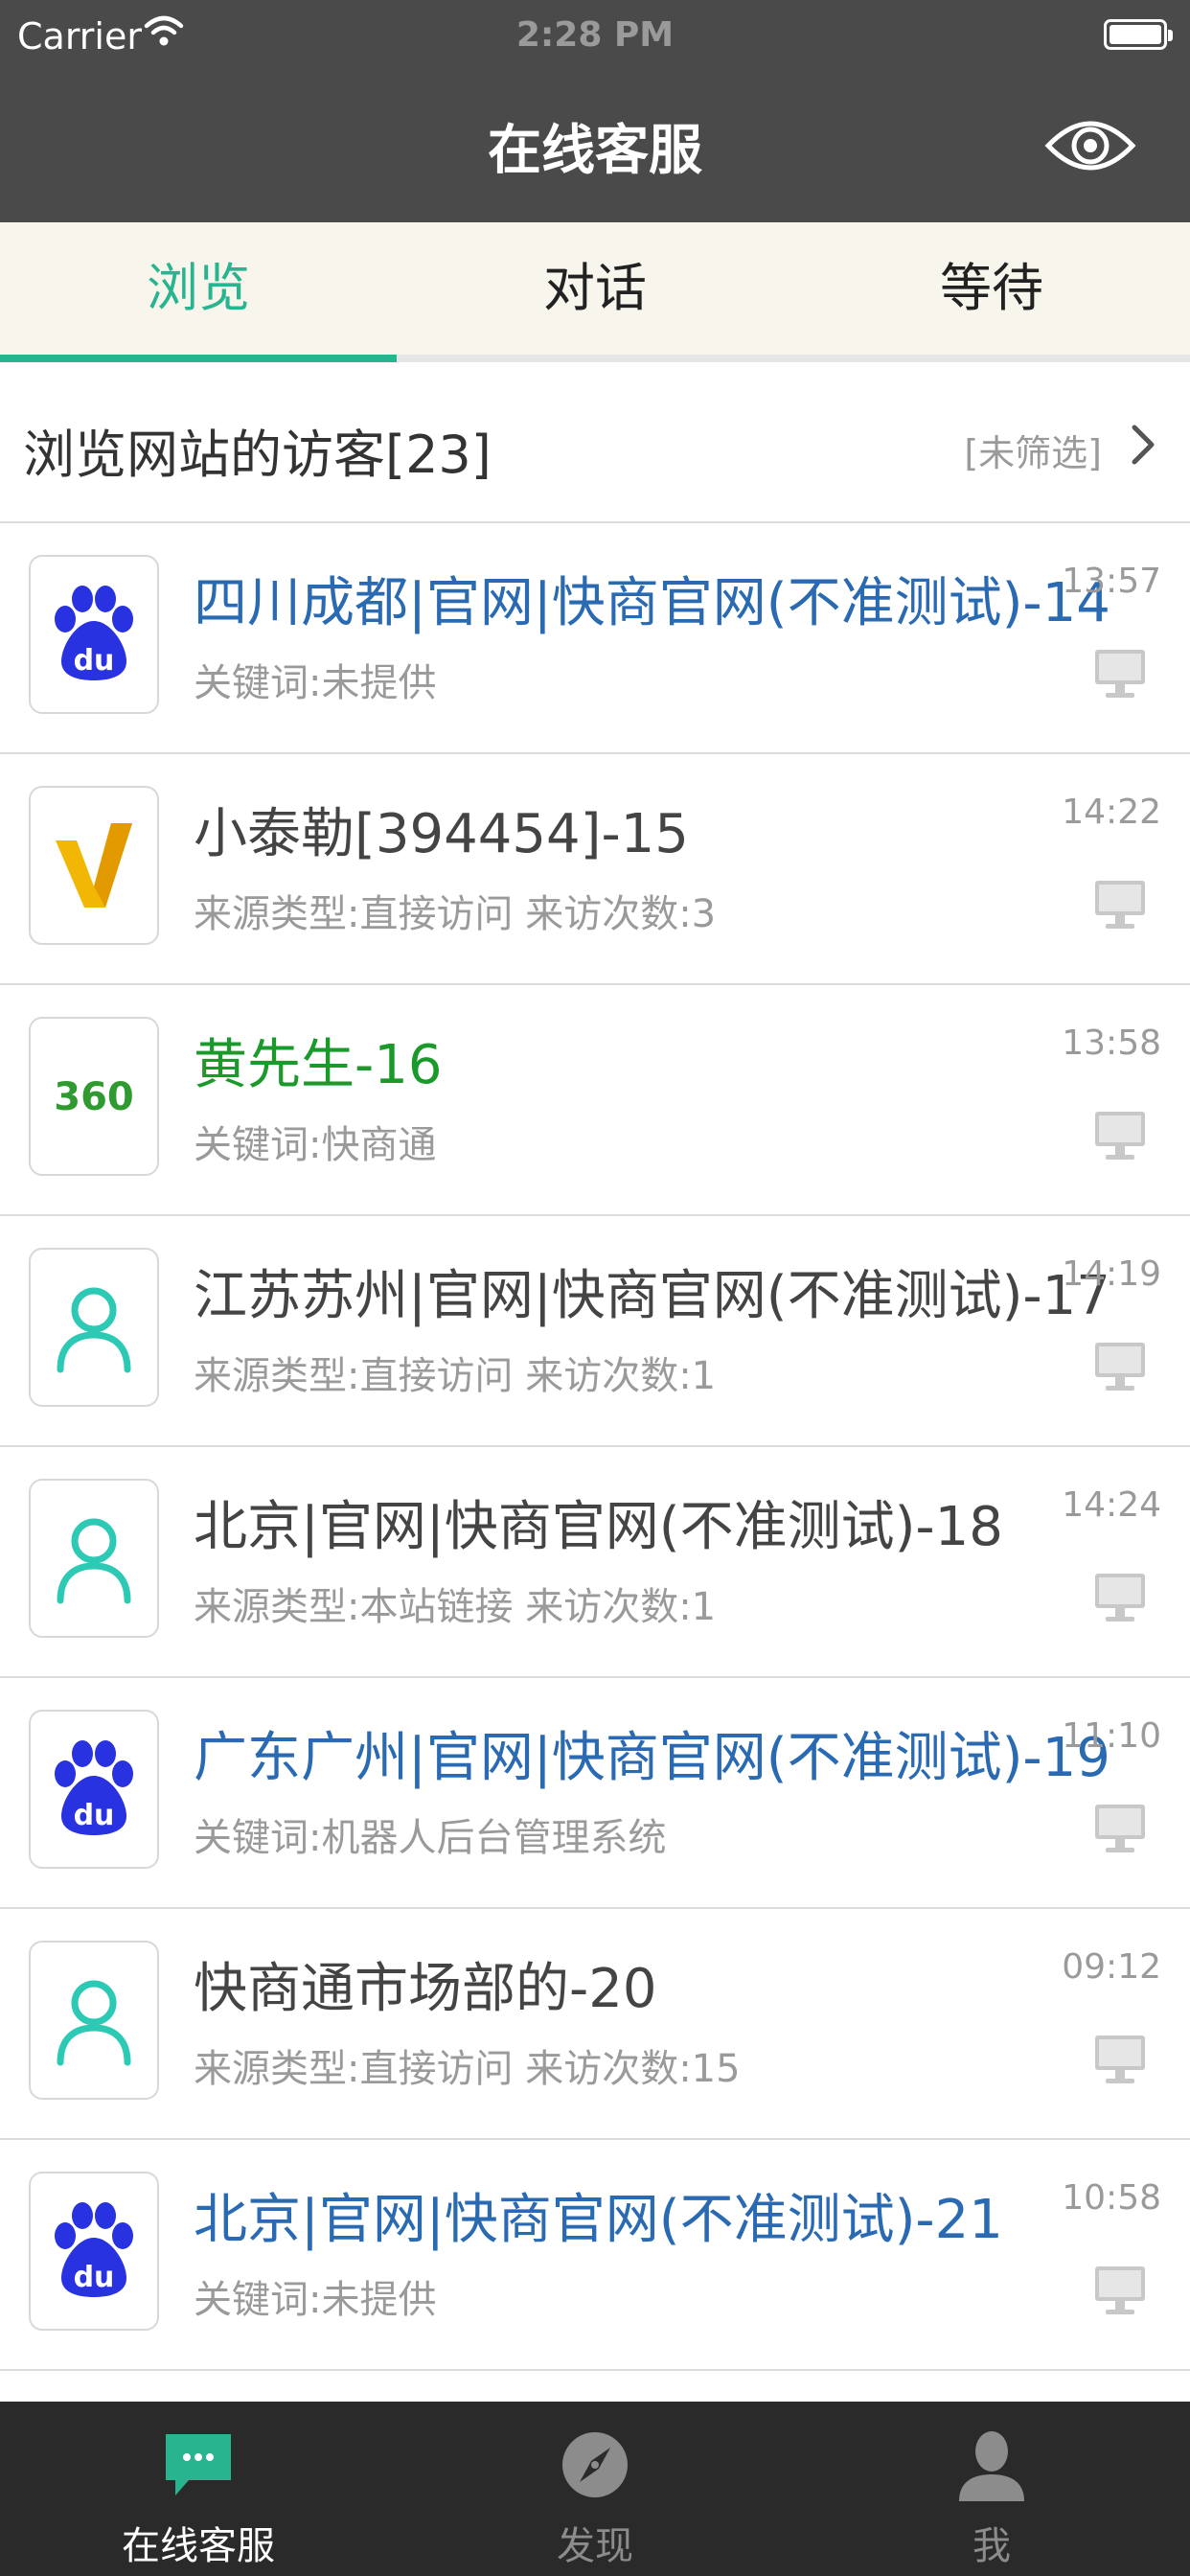 The height and width of the screenshot is (2576, 1190). I want to click on visitor-row: du 四川成都|官网|快商官网(不准测试)-14 关键词:未提供 13:57, so click(595, 638).